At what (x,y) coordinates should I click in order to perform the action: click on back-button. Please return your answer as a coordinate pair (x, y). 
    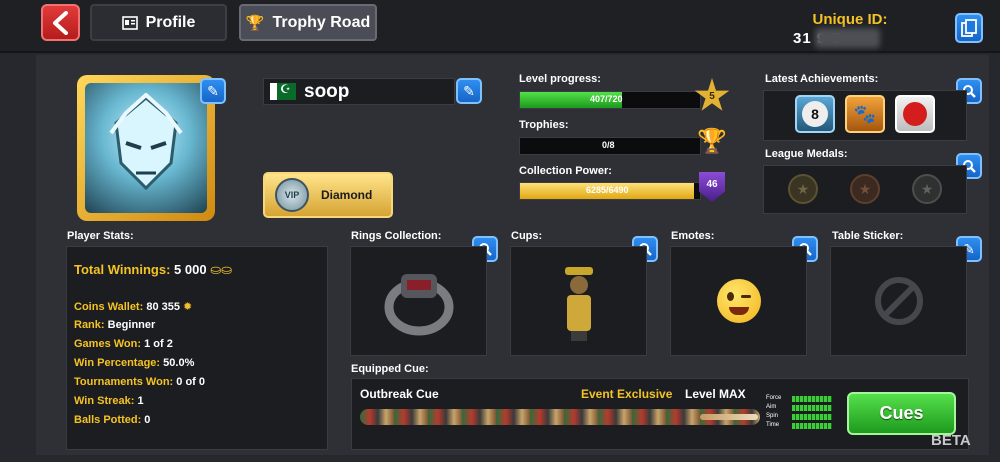
    Looking at the image, I should click on (60, 22).